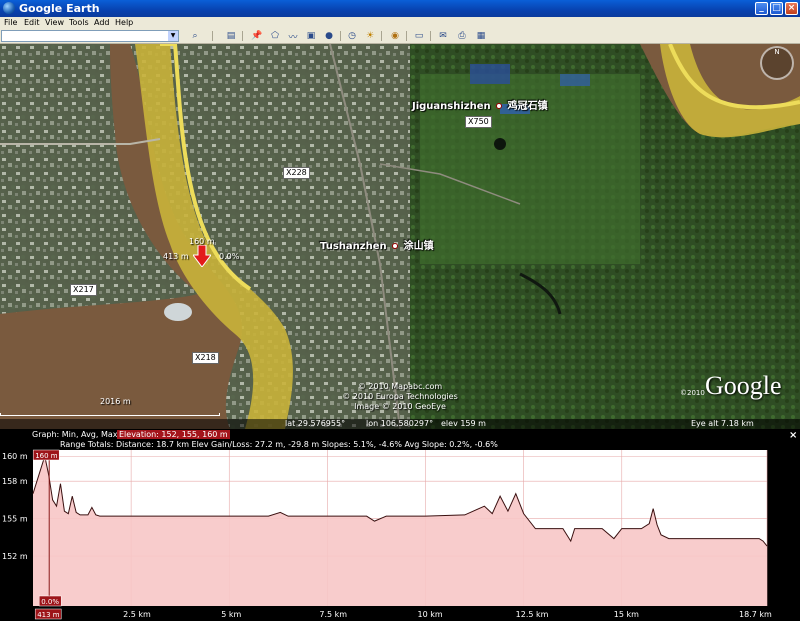  I want to click on road-label-x750: X750, so click(478, 122).